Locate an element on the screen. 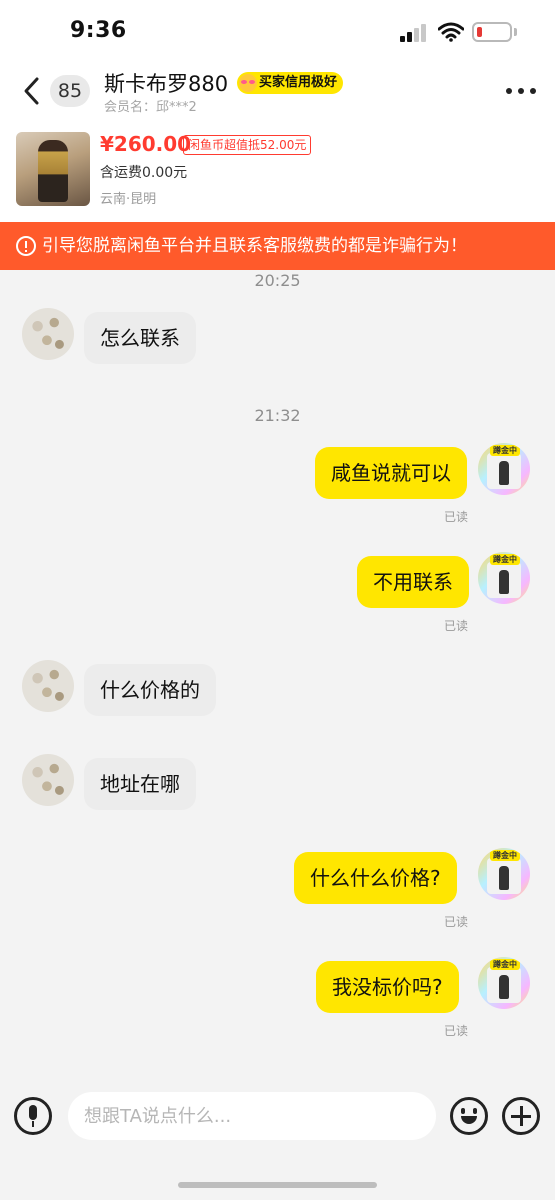  battery-icon is located at coordinates (492, 32).